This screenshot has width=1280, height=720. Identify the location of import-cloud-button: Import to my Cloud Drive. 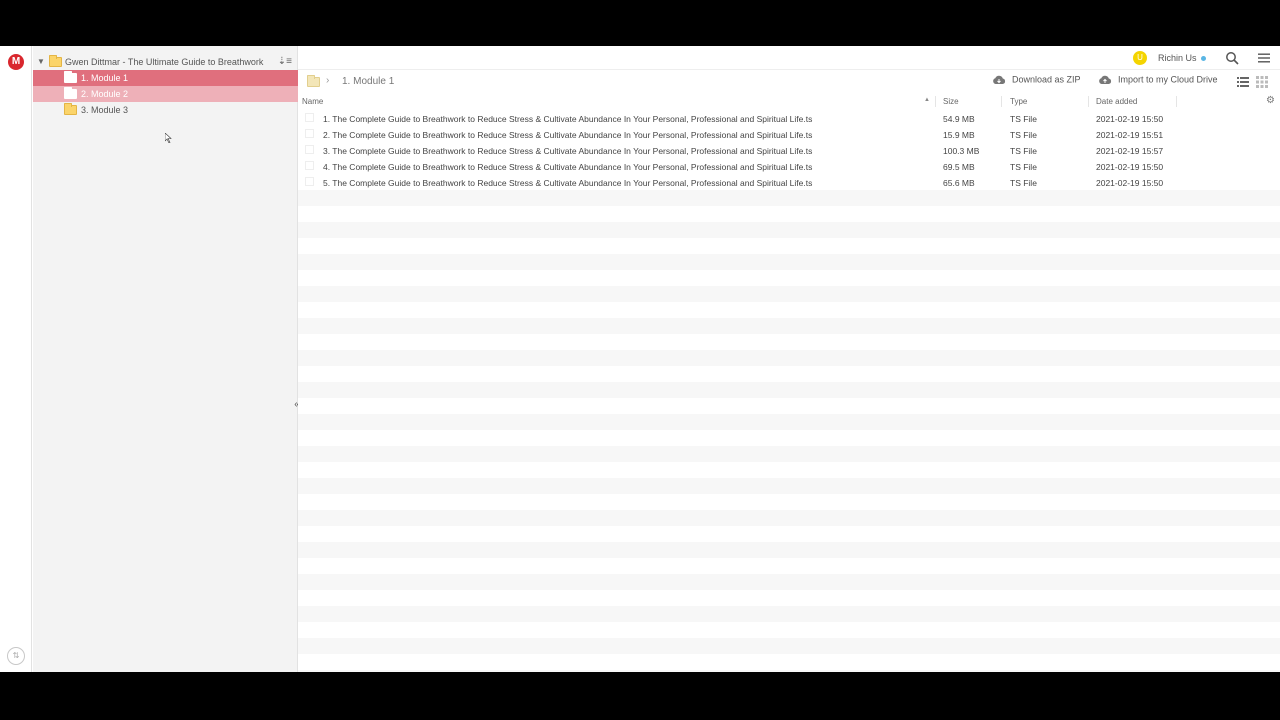
(1158, 82).